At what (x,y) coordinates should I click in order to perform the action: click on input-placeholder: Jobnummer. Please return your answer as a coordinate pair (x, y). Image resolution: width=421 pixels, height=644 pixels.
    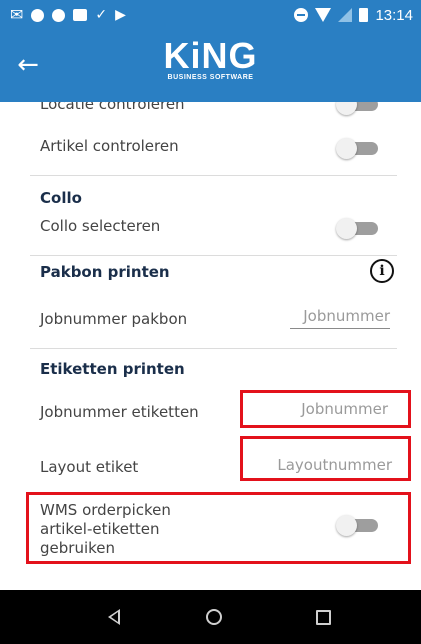
    Looking at the image, I should click on (346, 316).